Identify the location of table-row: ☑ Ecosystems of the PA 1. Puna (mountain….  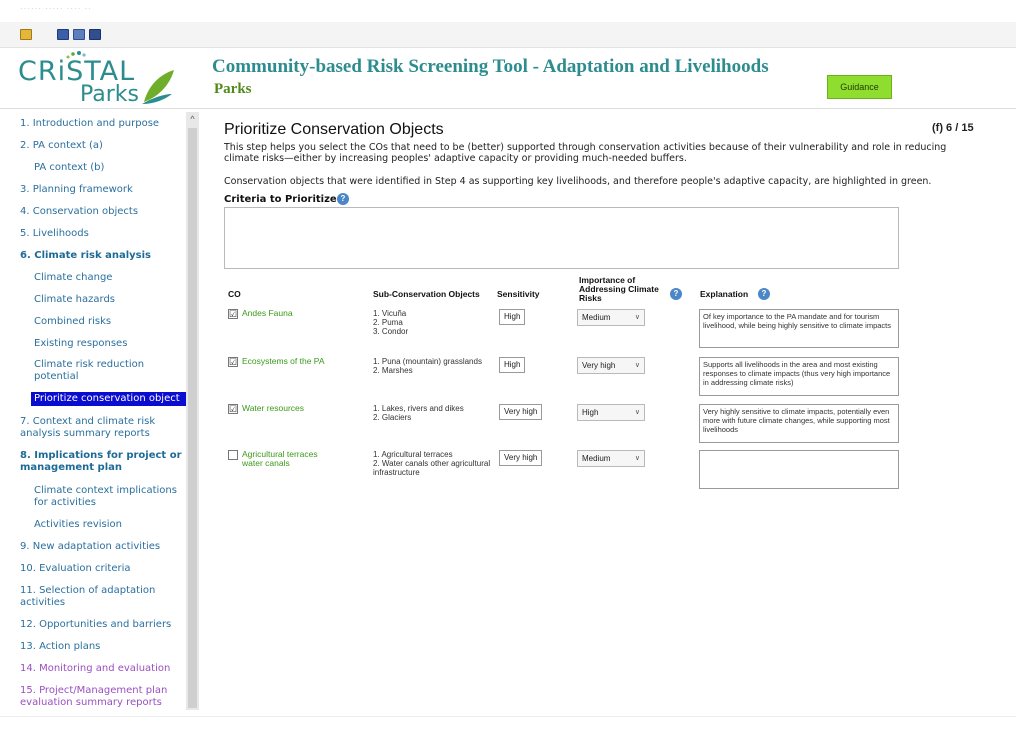
(564, 378).